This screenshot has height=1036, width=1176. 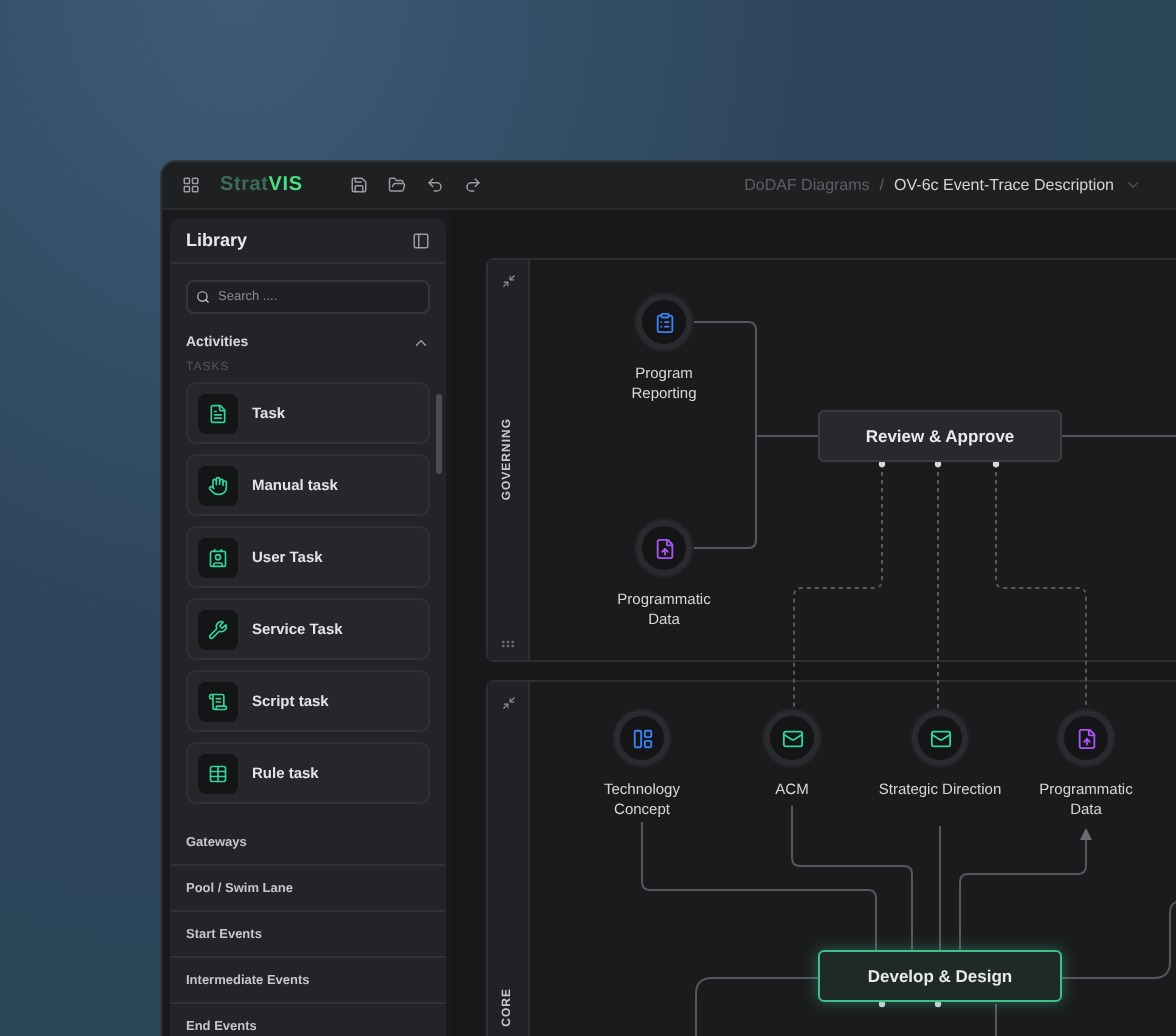 What do you see at coordinates (421, 240) in the screenshot?
I see `panel-toggle-icon` at bounding box center [421, 240].